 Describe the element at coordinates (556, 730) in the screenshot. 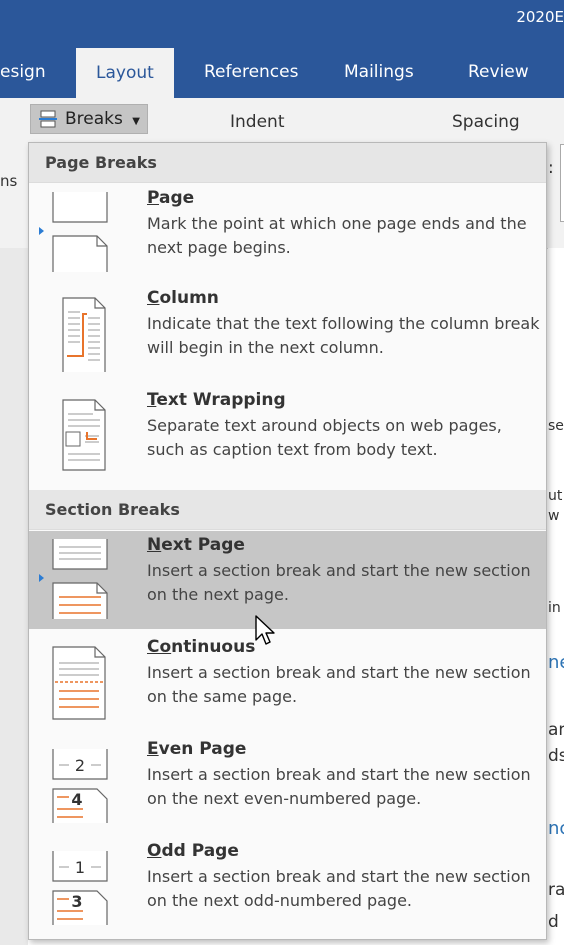

I see `doc-fragment: an` at that location.